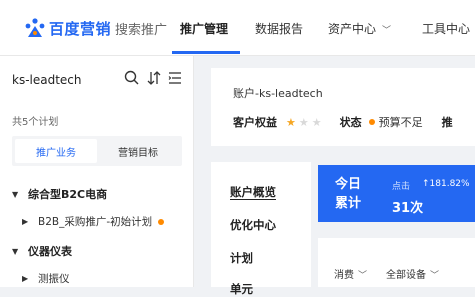 This screenshot has height=297, width=475. Describe the element at coordinates (446, 184) in the screenshot. I see `click-growth-rate: ↑181.82%` at that location.